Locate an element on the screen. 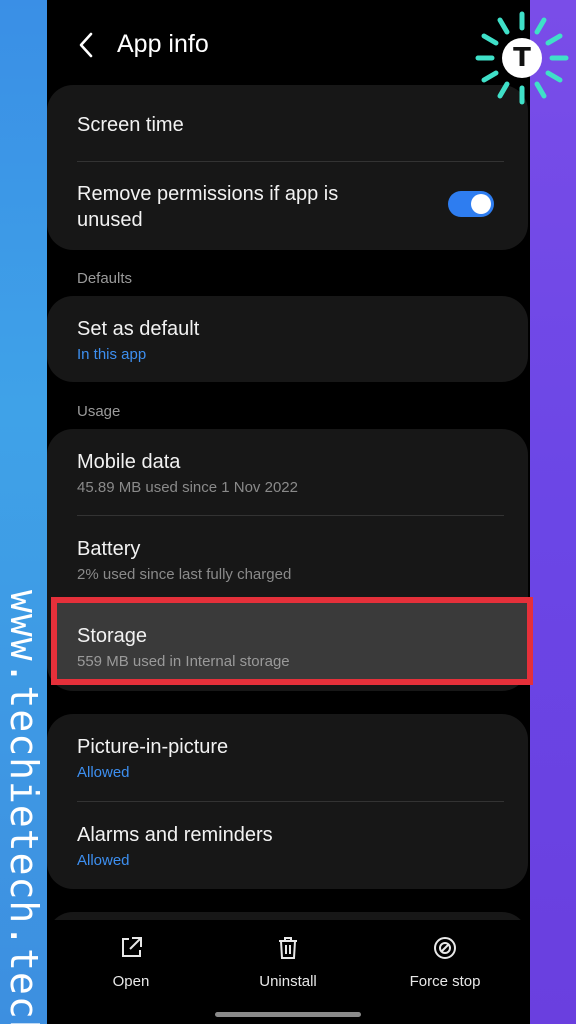 The width and height of the screenshot is (576, 1024). screen-time-item: Screen time is located at coordinates (287, 124).